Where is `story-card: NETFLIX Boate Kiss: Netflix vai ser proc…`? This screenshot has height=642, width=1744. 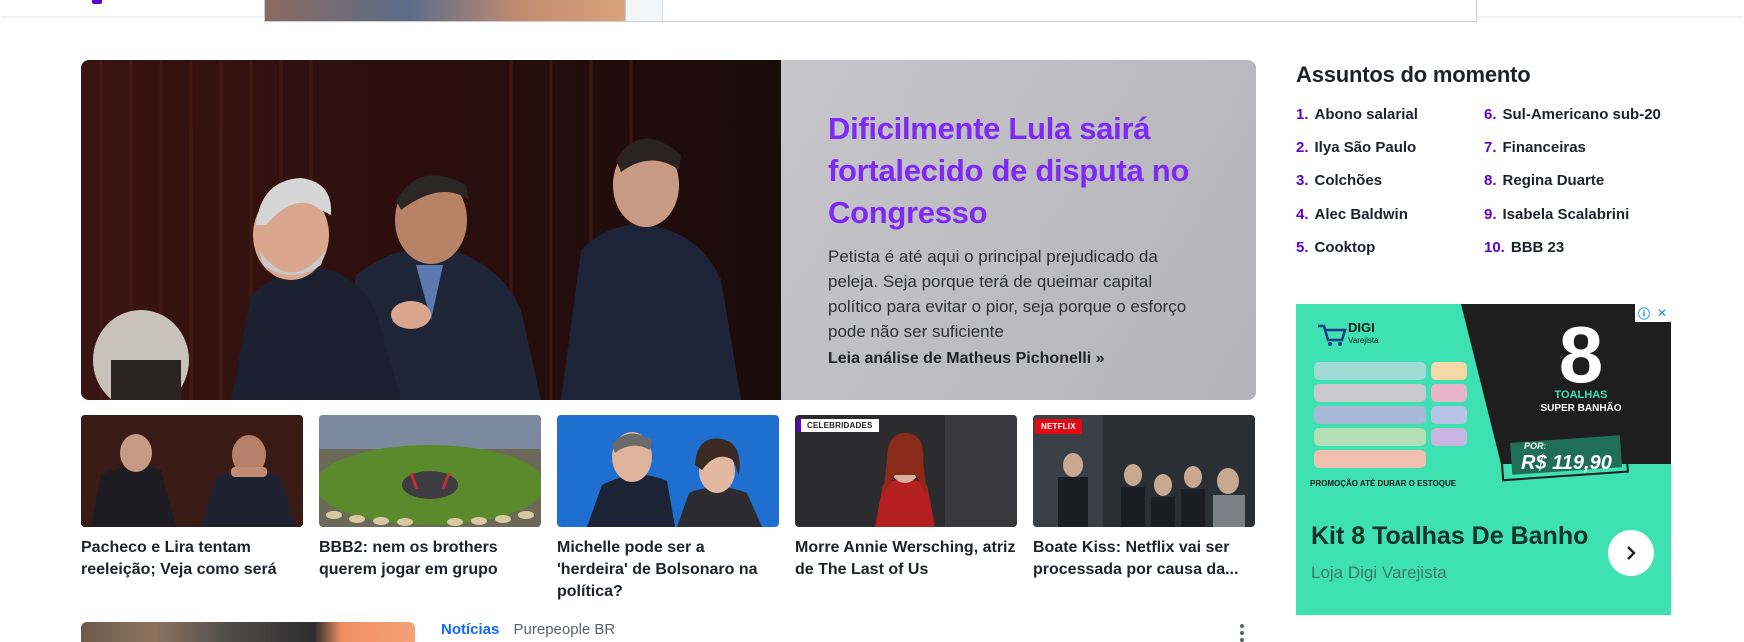 story-card: NETFLIX Boate Kiss: Netflix vai ser proc… is located at coordinates (1144, 498).